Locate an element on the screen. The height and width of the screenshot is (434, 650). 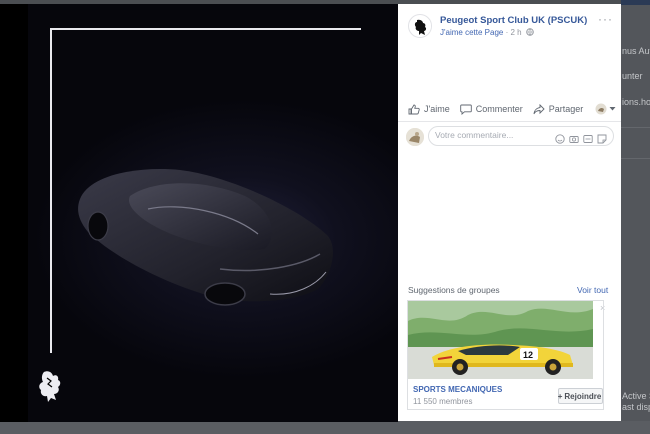
poster-frame-top is located at coordinates (205, 29).